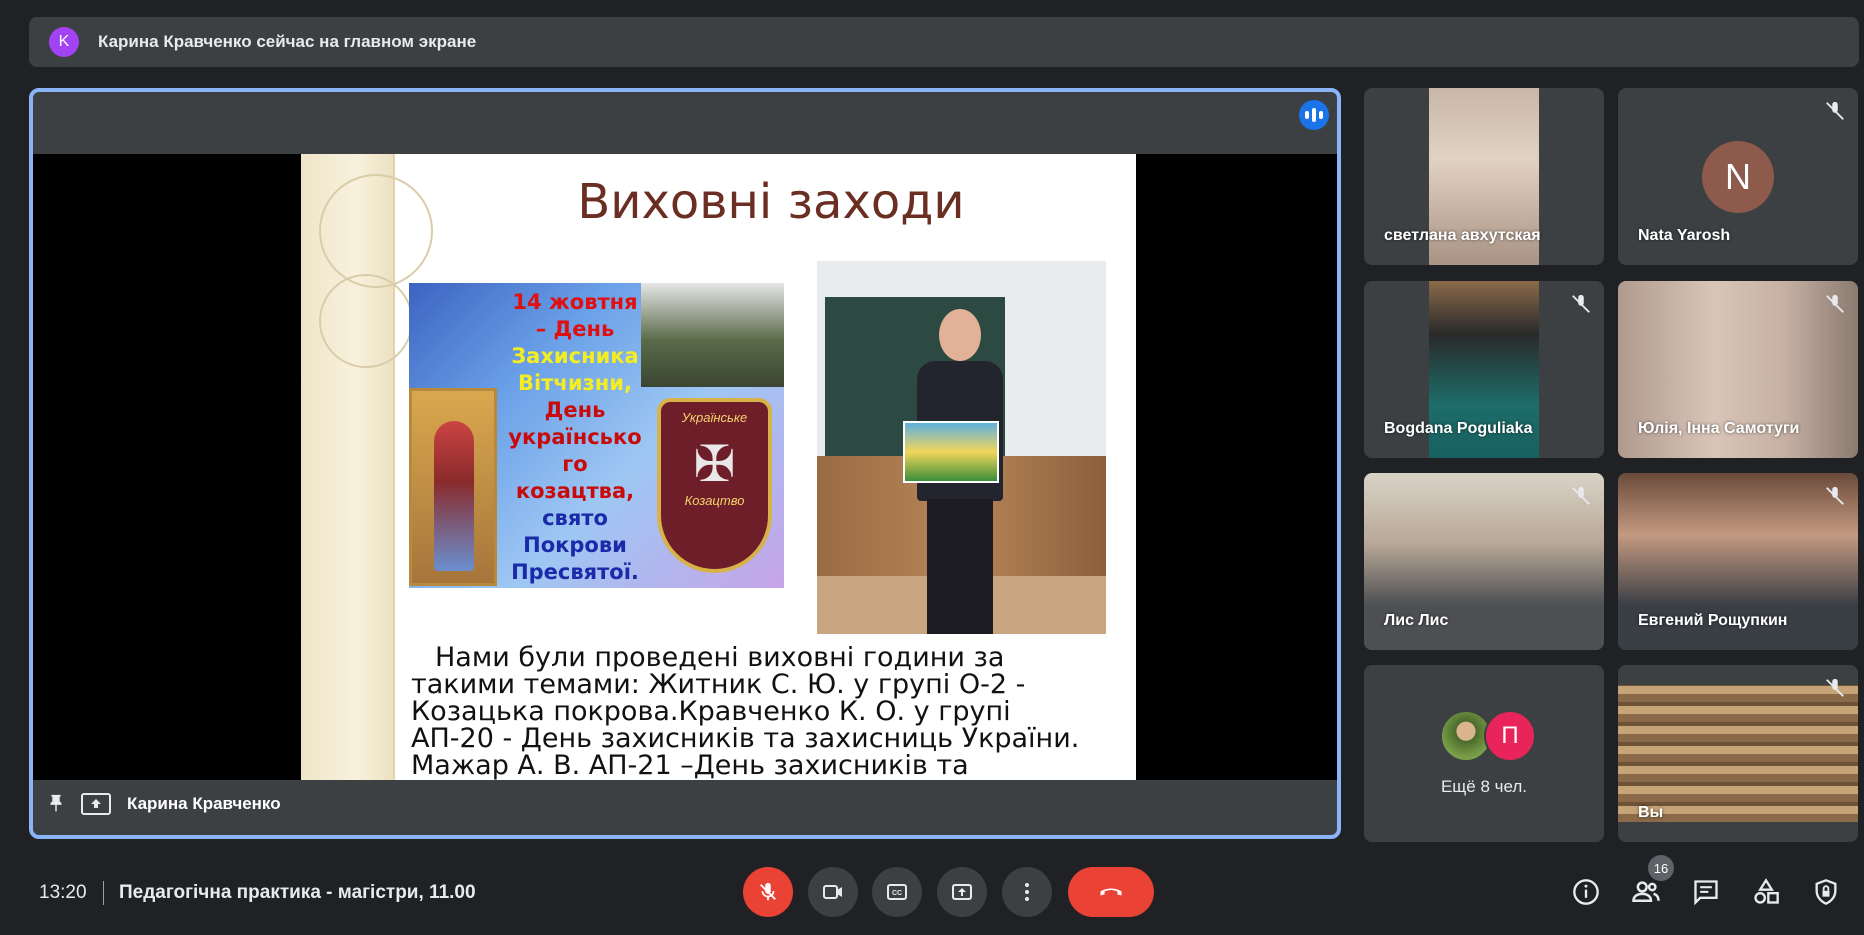 Image resolution: width=1864 pixels, height=935 pixels. Describe the element at coordinates (1510, 736) in the screenshot. I see `avatar: П` at that location.